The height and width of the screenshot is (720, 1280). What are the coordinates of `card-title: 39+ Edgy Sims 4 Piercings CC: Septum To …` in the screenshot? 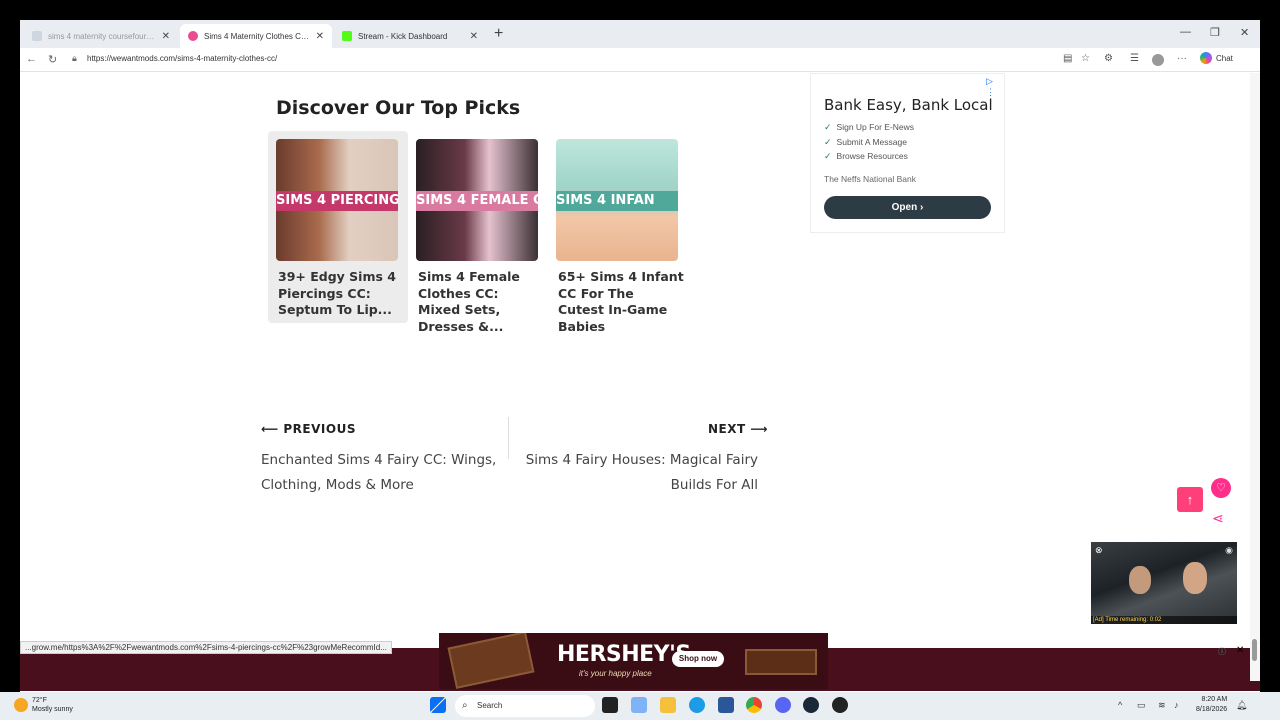 It's located at (341, 294).